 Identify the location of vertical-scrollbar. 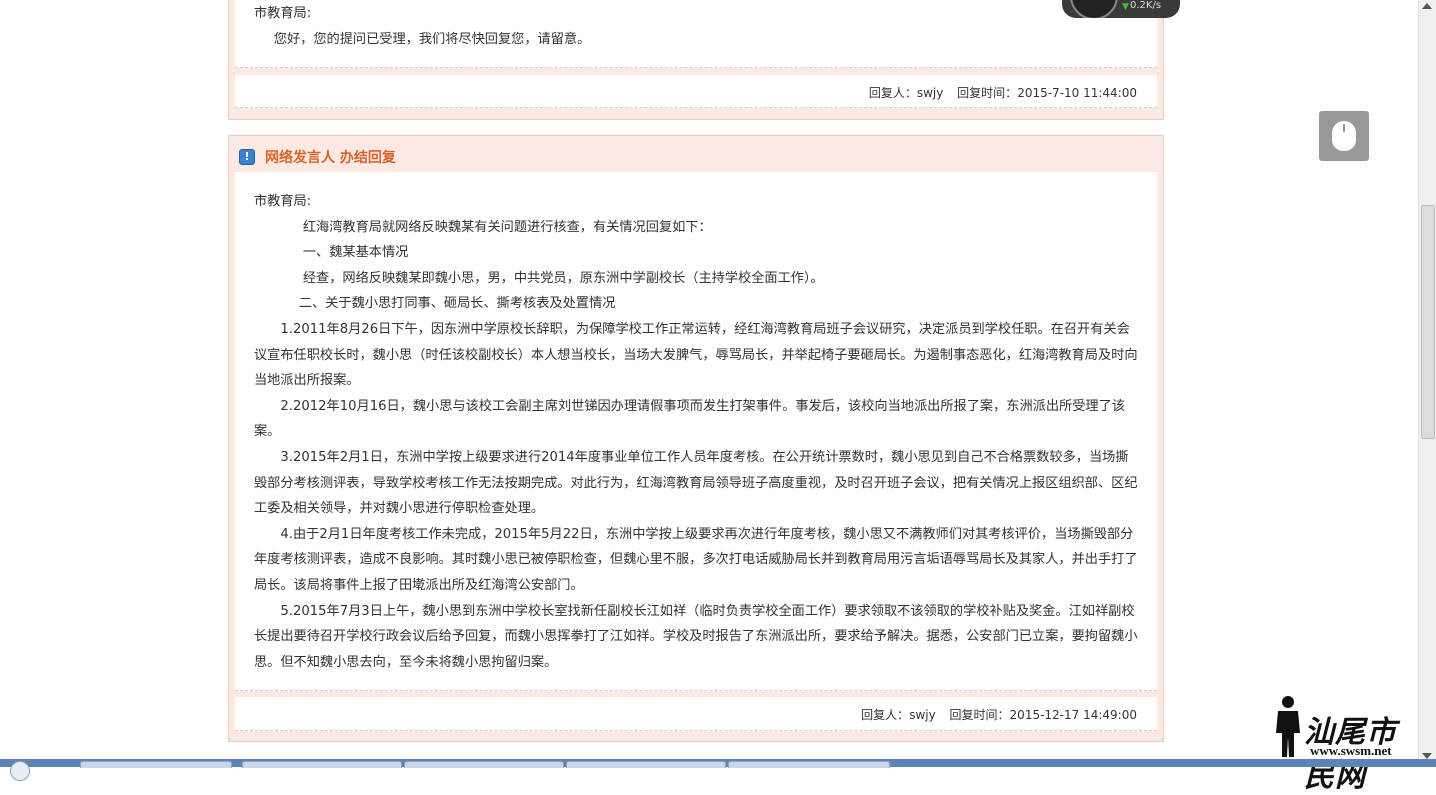
(1427, 383).